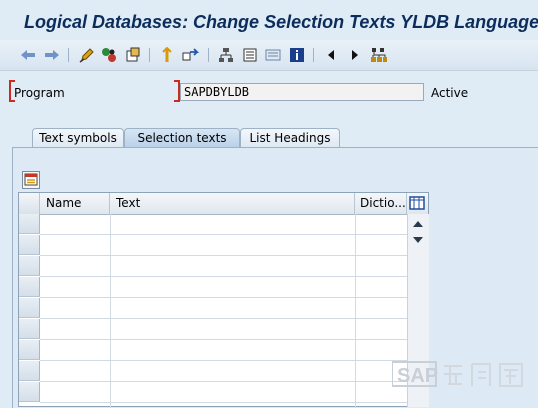 This screenshot has width=538, height=408. I want to click on column-settings-icon, so click(417, 203).